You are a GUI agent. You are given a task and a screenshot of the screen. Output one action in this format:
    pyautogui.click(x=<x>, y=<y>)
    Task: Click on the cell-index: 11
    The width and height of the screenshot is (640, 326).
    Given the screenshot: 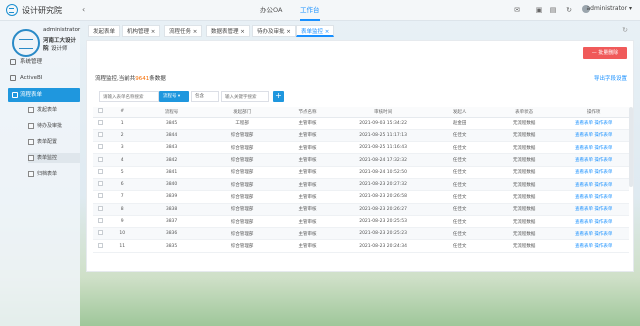 What is the action you would take?
    pyautogui.click(x=122, y=246)
    